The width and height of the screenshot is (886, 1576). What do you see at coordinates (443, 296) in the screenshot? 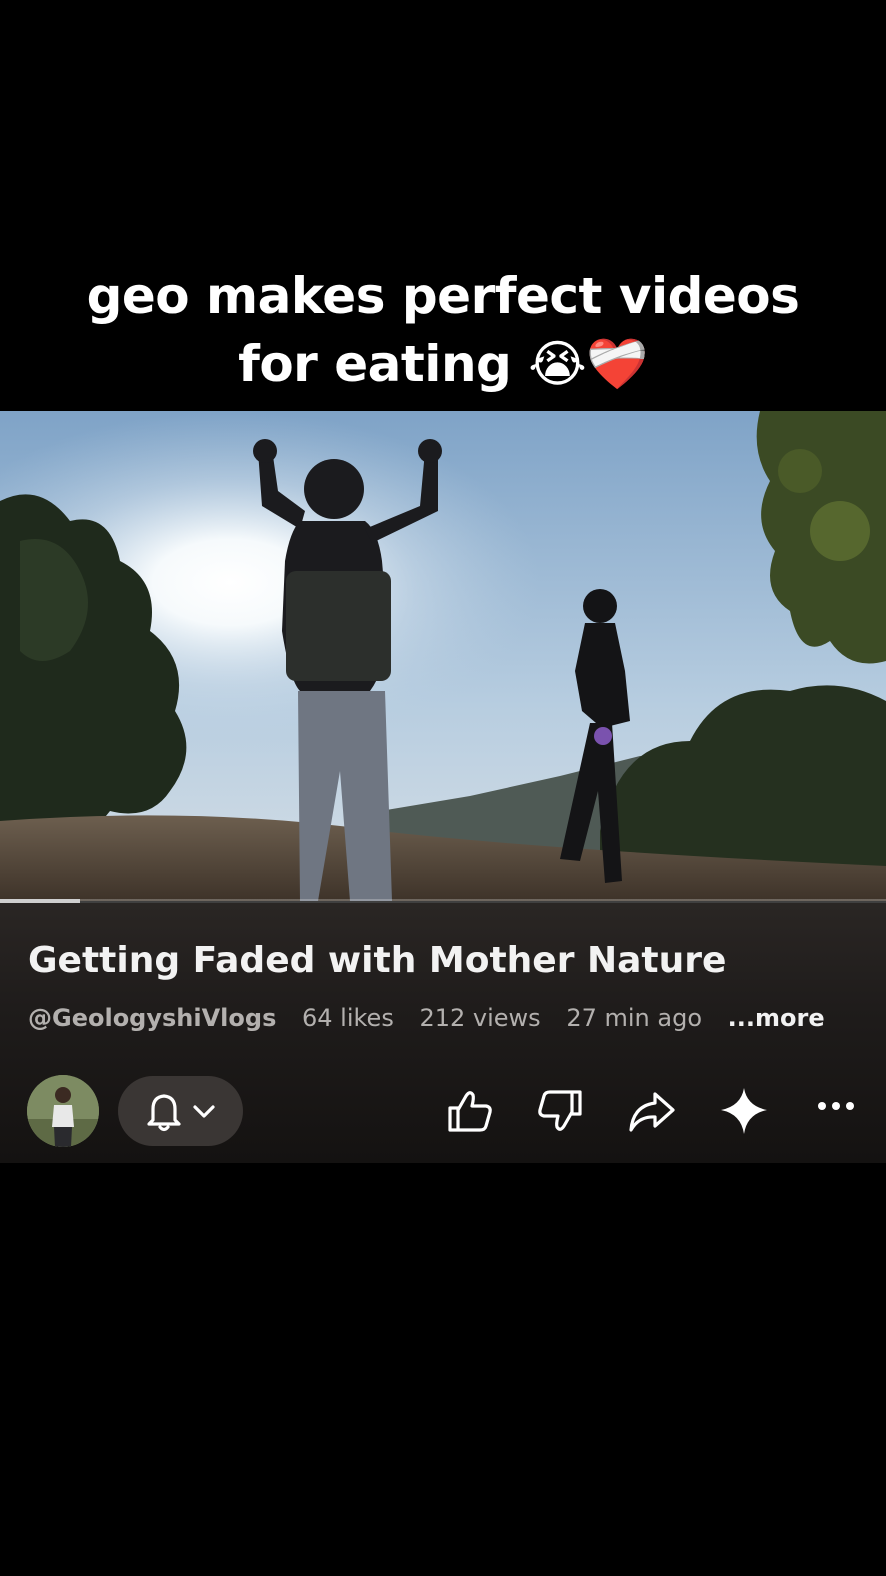
I see `caption-line-1: geo makes perfect videos` at bounding box center [443, 296].